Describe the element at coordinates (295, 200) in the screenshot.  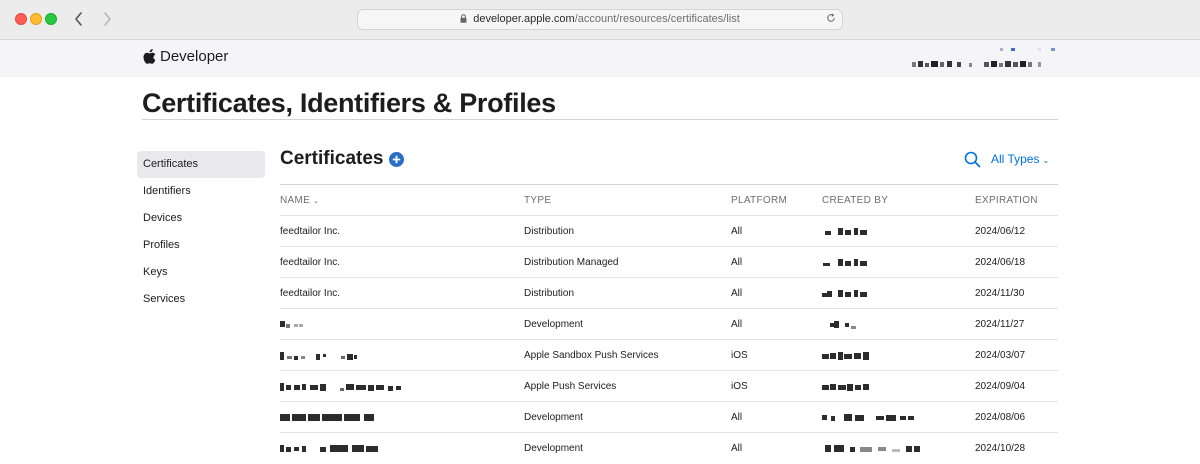
I see `column-header-name-label: NAME` at that location.